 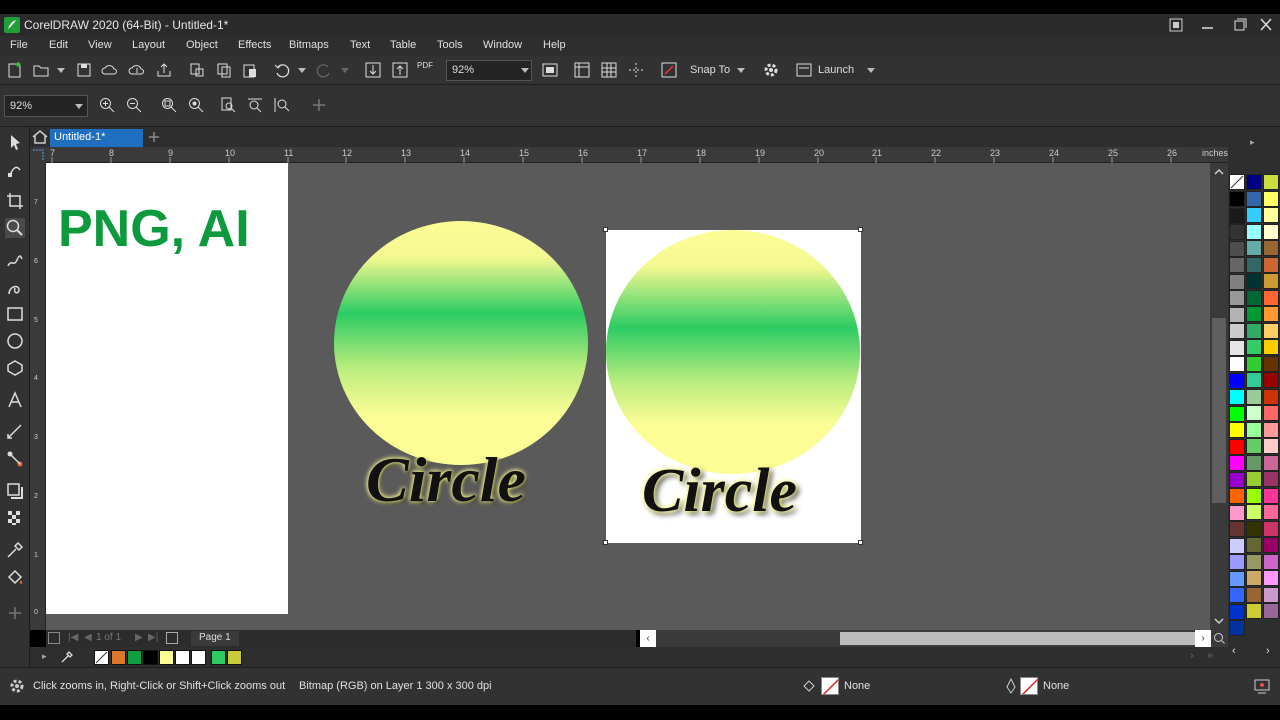 I want to click on undo-icon, so click(x=282, y=70).